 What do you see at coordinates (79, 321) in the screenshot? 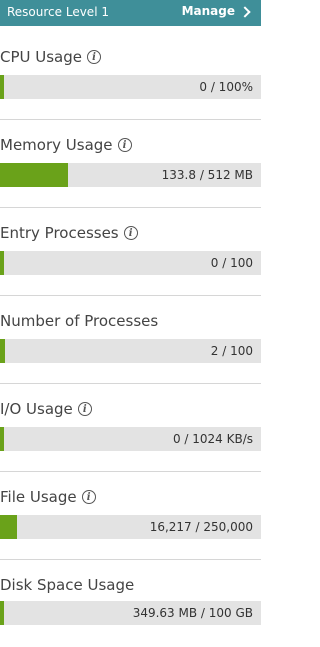
I see `metric-label: Number of Processes` at bounding box center [79, 321].